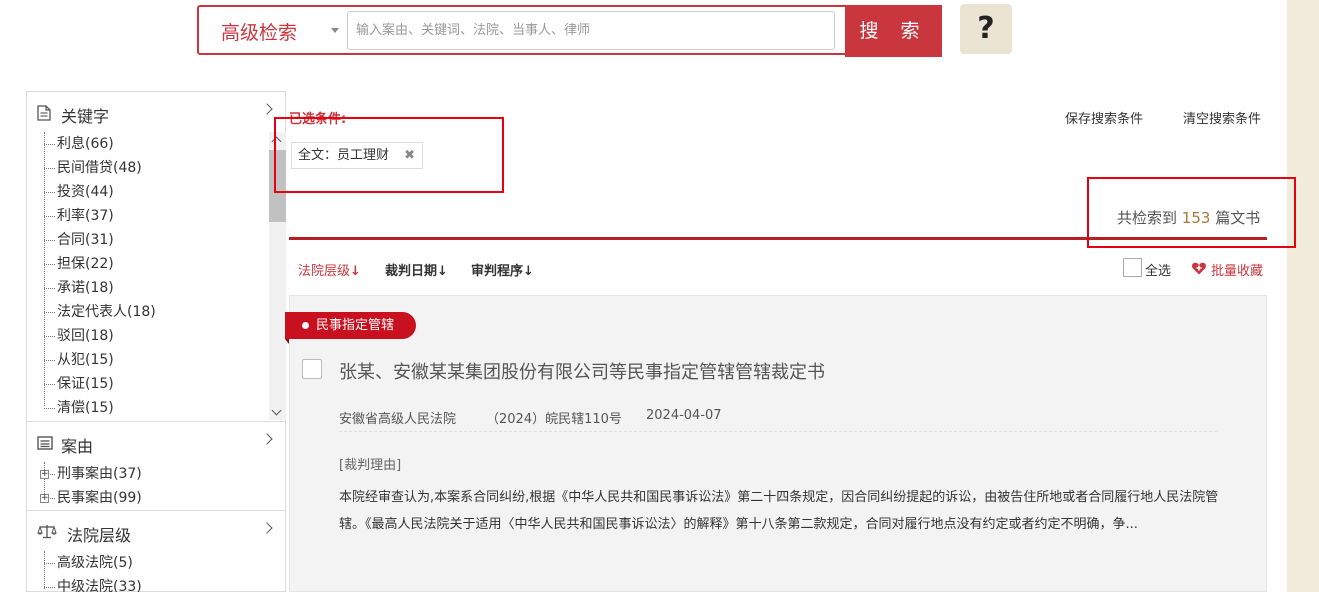 Image resolution: width=1319 pixels, height=592 pixels. I want to click on section-title: 法院层级, so click(99, 535).